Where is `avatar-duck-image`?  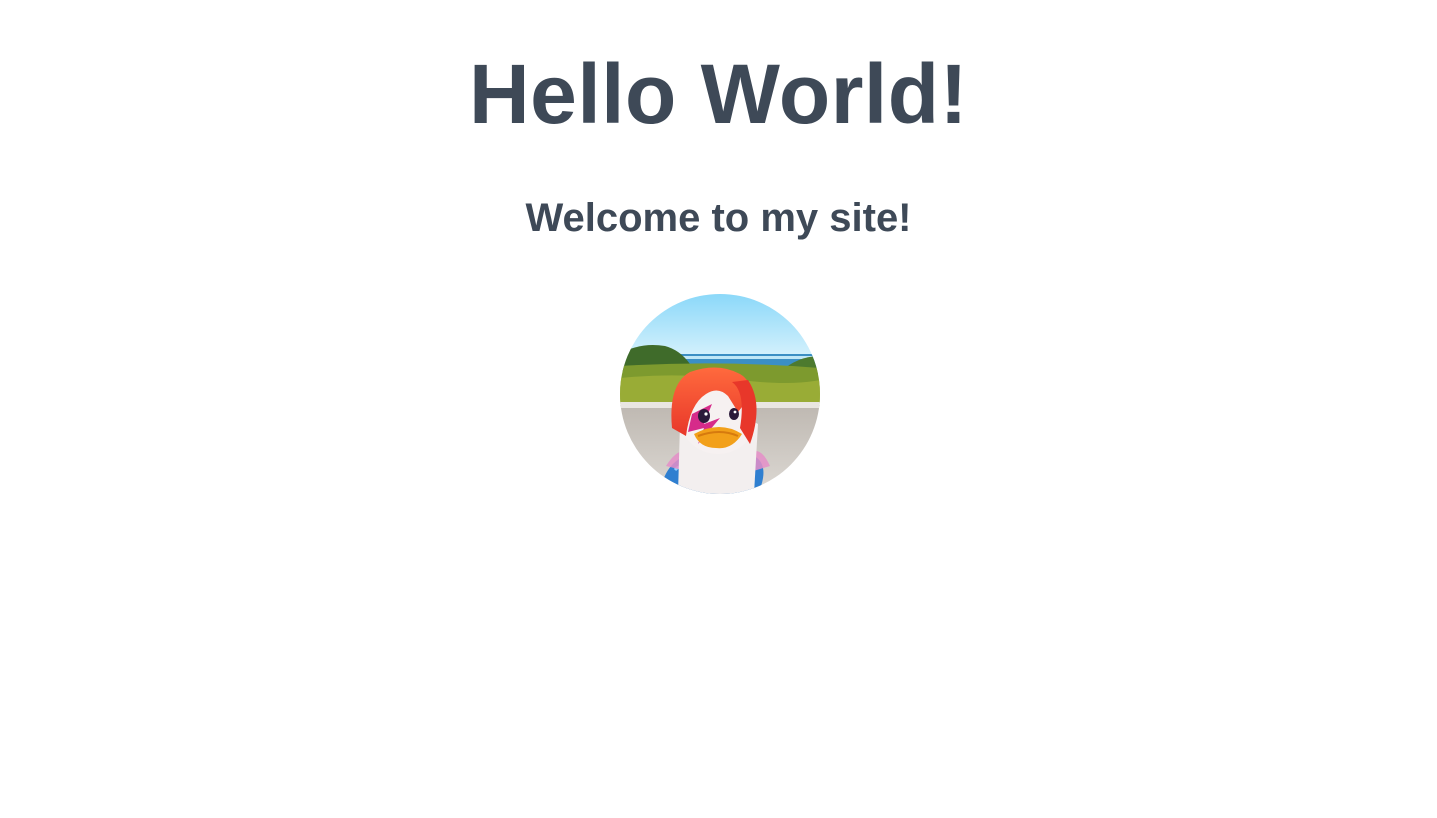
avatar-duck-image is located at coordinates (720, 394).